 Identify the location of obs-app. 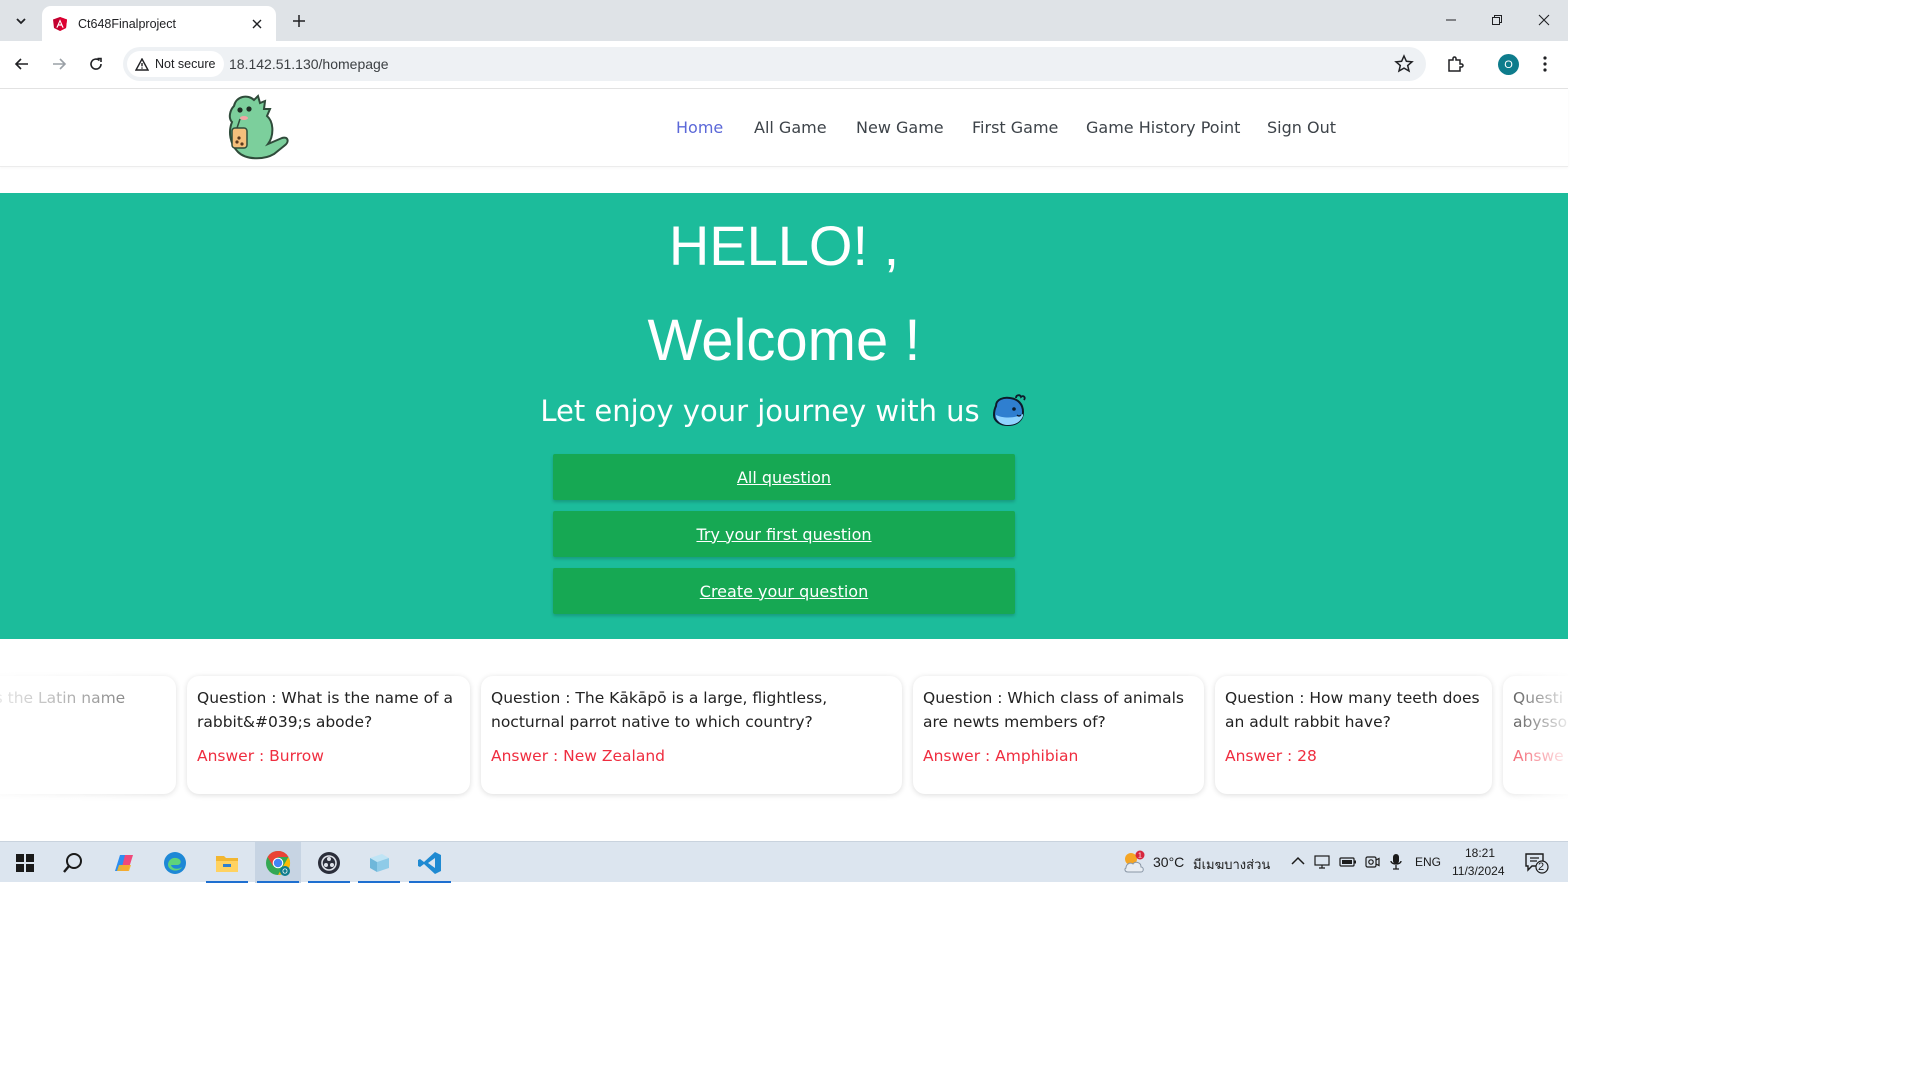
(329, 862).